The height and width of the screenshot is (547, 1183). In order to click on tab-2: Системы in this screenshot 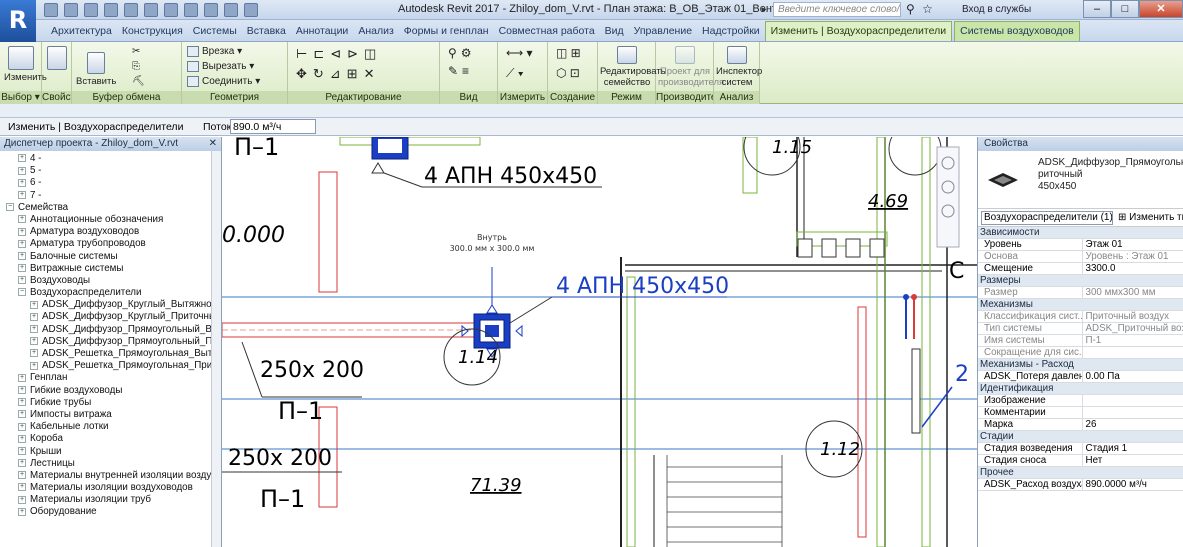, I will do `click(215, 31)`.